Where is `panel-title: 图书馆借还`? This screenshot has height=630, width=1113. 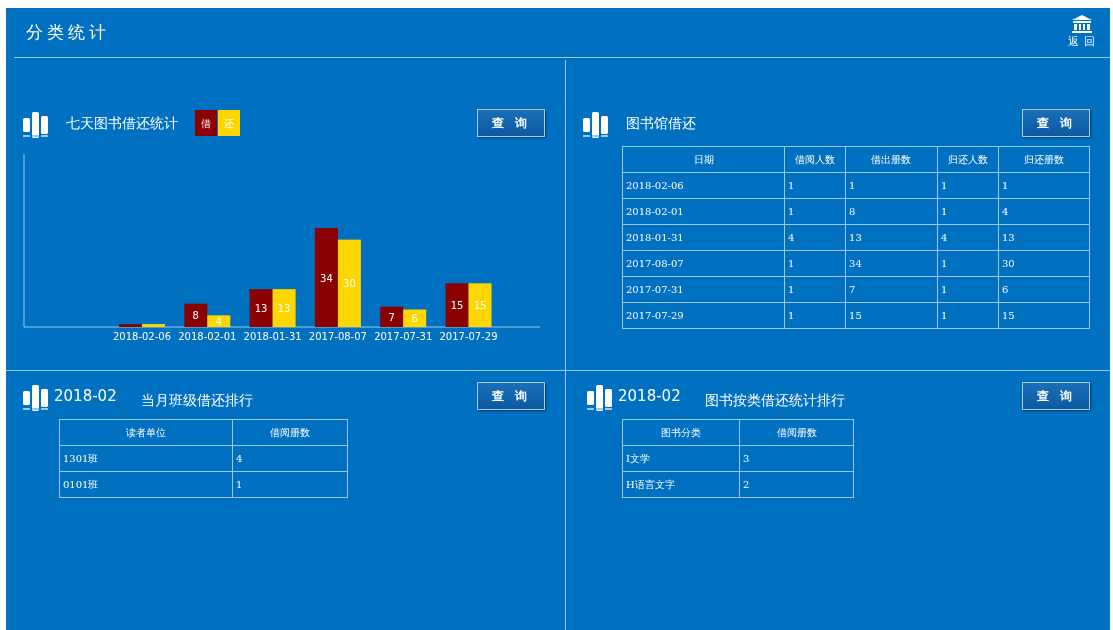
panel-title: 图书馆借还 is located at coordinates (661, 123).